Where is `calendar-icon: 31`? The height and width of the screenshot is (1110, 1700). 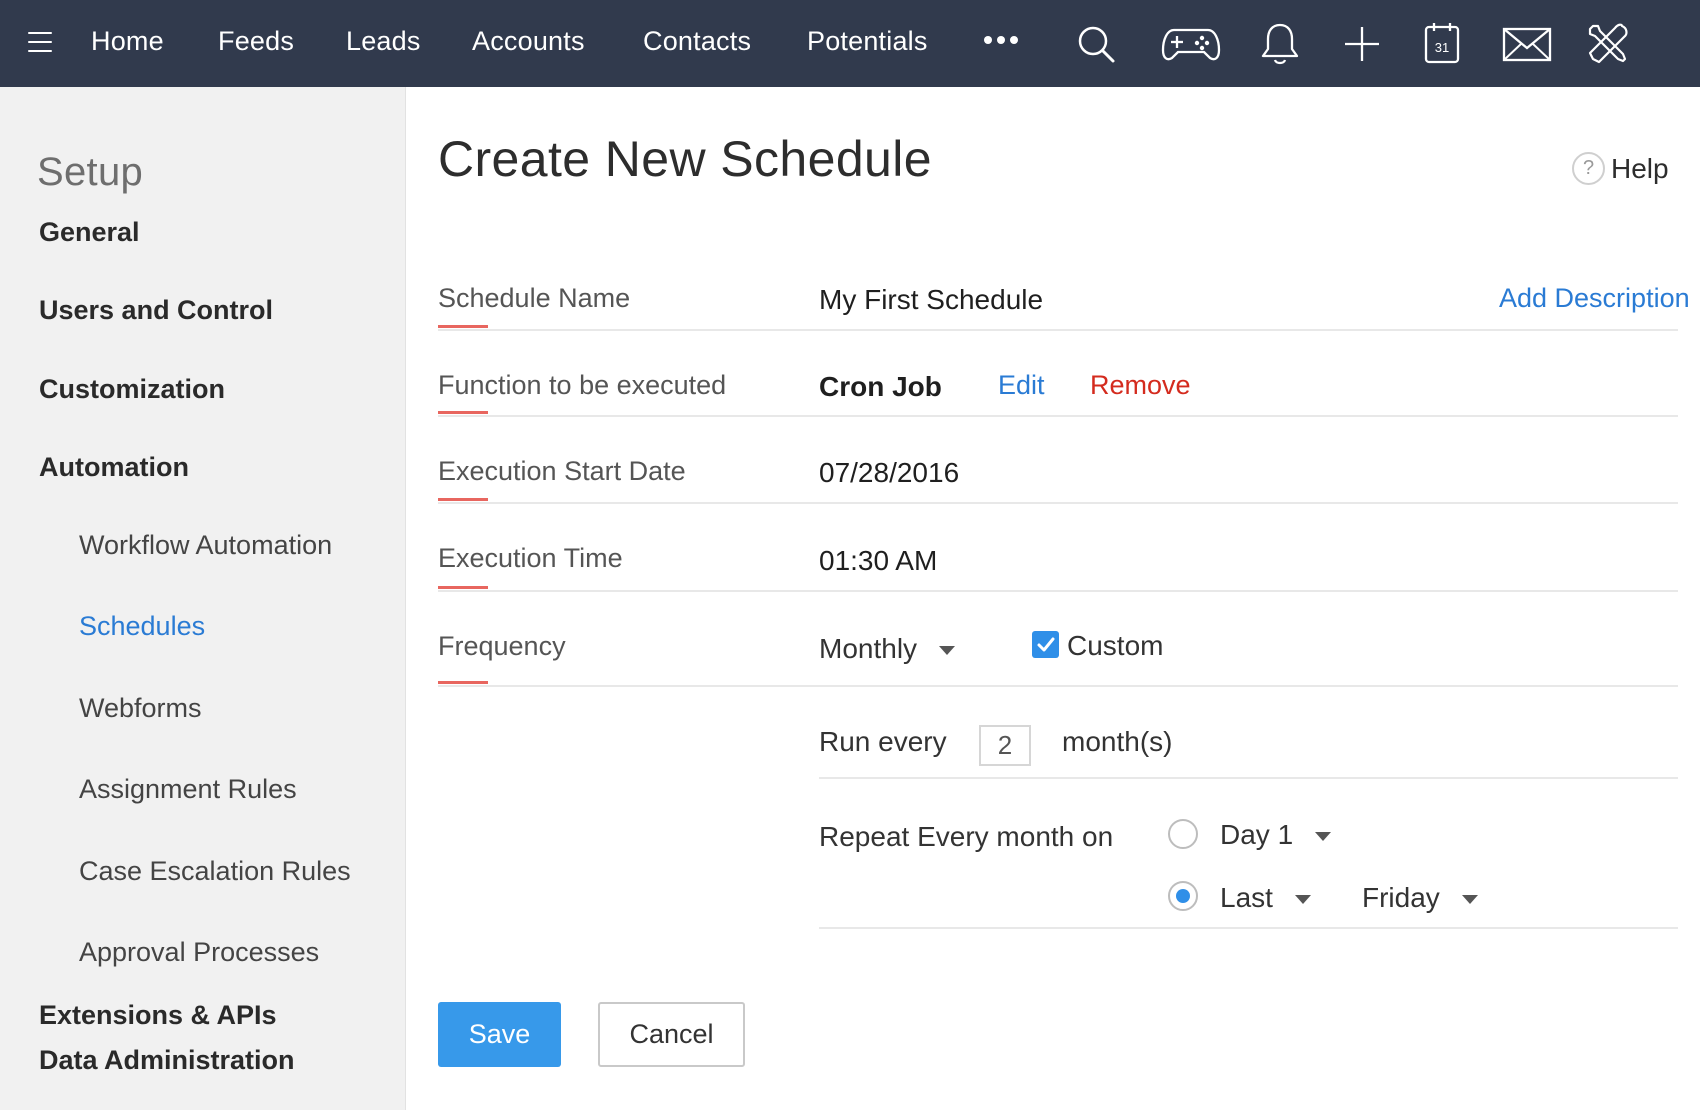
calendar-icon: 31 is located at coordinates (1442, 44).